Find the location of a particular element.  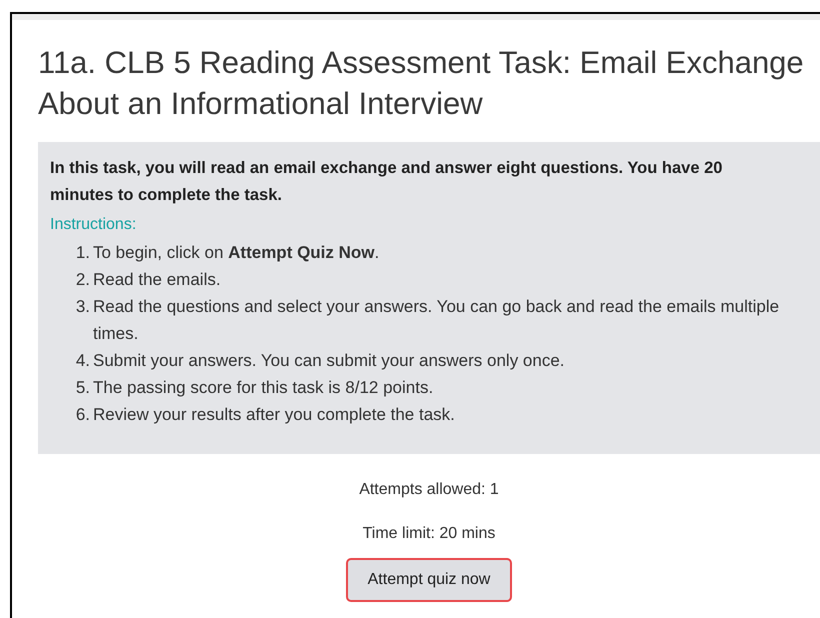

step-text: Submit your answers. You can submit your answers only once. is located at coordinates (329, 361).